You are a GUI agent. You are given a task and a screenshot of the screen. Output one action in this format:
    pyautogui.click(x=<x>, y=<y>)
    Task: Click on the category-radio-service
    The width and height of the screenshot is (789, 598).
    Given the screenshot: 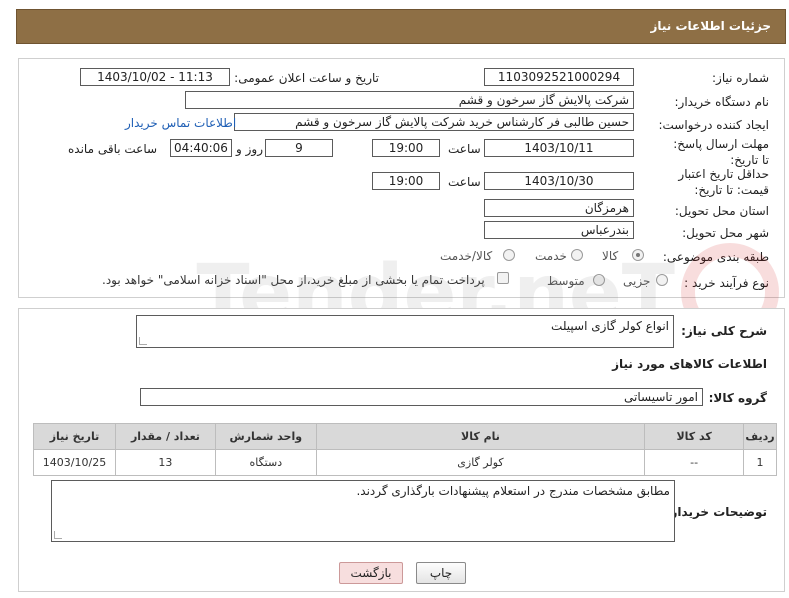 What is the action you would take?
    pyautogui.click(x=577, y=255)
    